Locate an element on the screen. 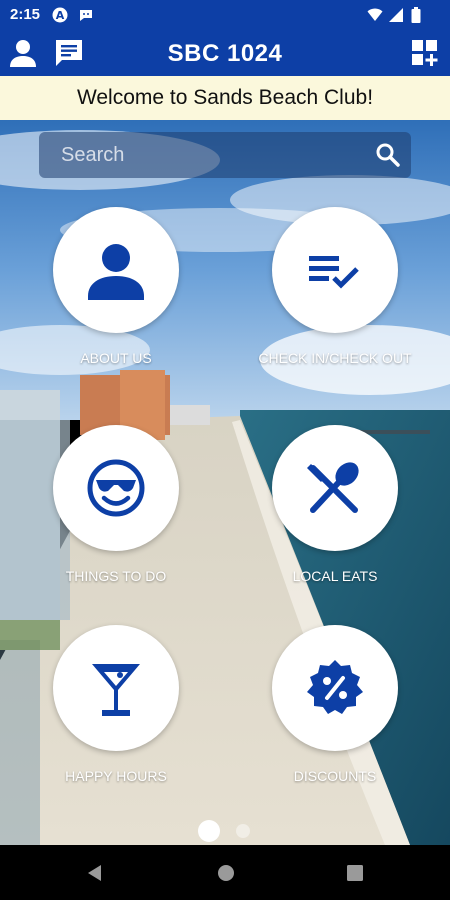 The image size is (450, 900). things-to-do-button is located at coordinates (116, 488).